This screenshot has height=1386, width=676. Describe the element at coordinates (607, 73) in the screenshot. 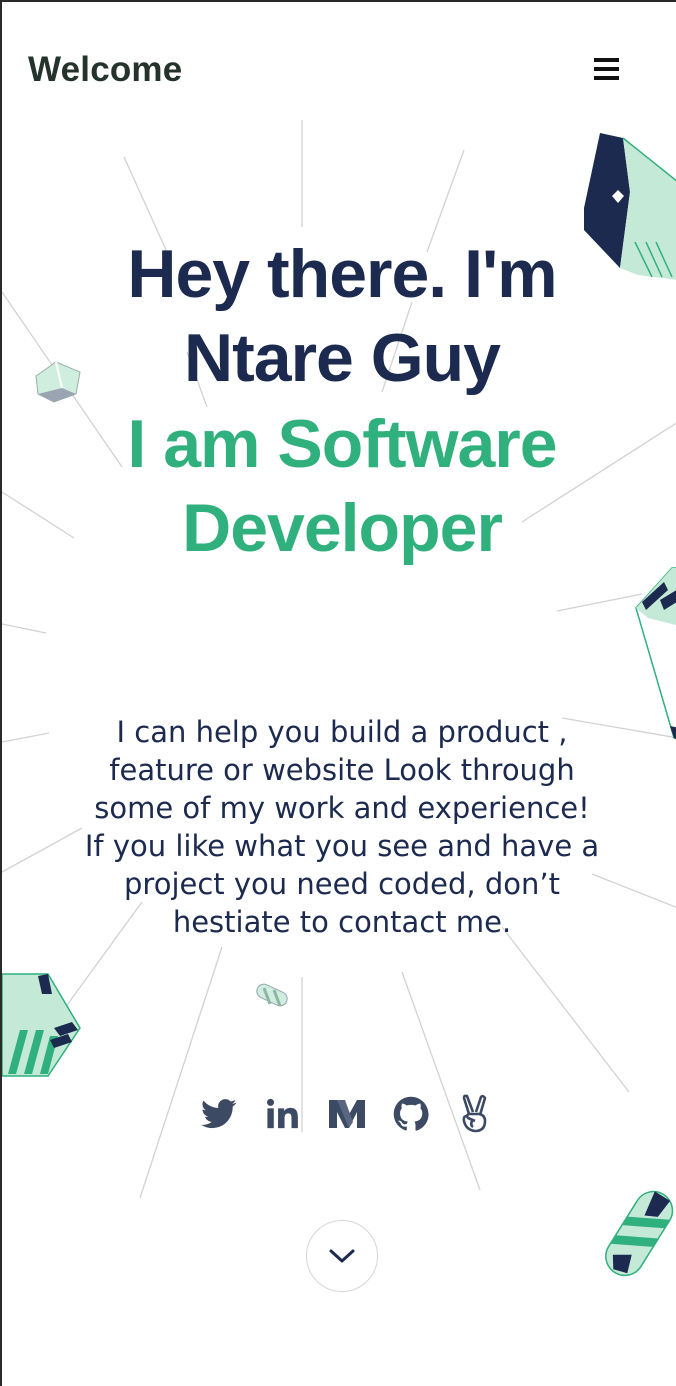

I see `hamburger-menu-icon` at that location.